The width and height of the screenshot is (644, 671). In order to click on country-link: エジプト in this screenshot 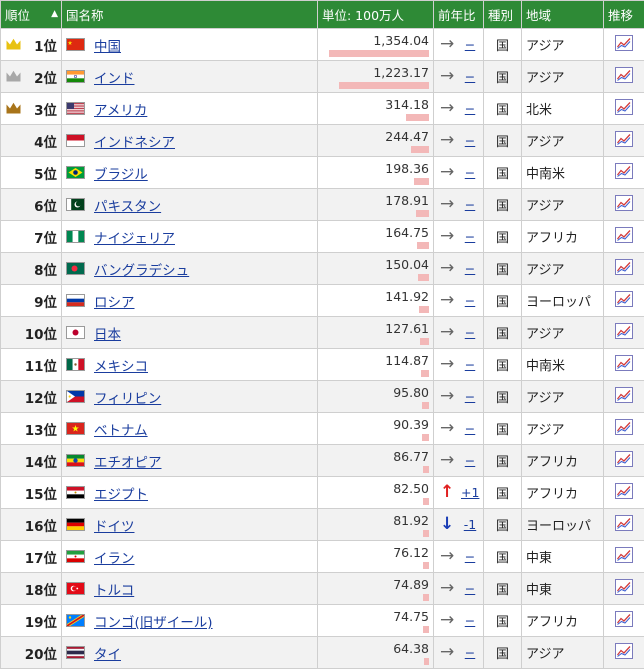, I will do `click(121, 495)`.